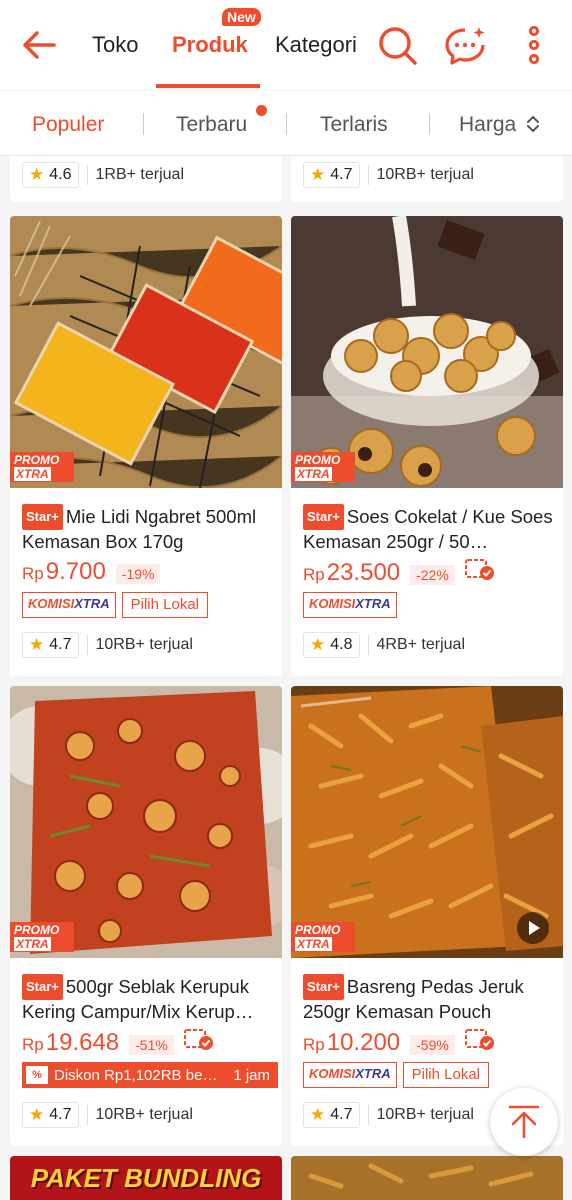 The image size is (572, 1200). What do you see at coordinates (534, 45) in the screenshot?
I see `more-vertical-icon` at bounding box center [534, 45].